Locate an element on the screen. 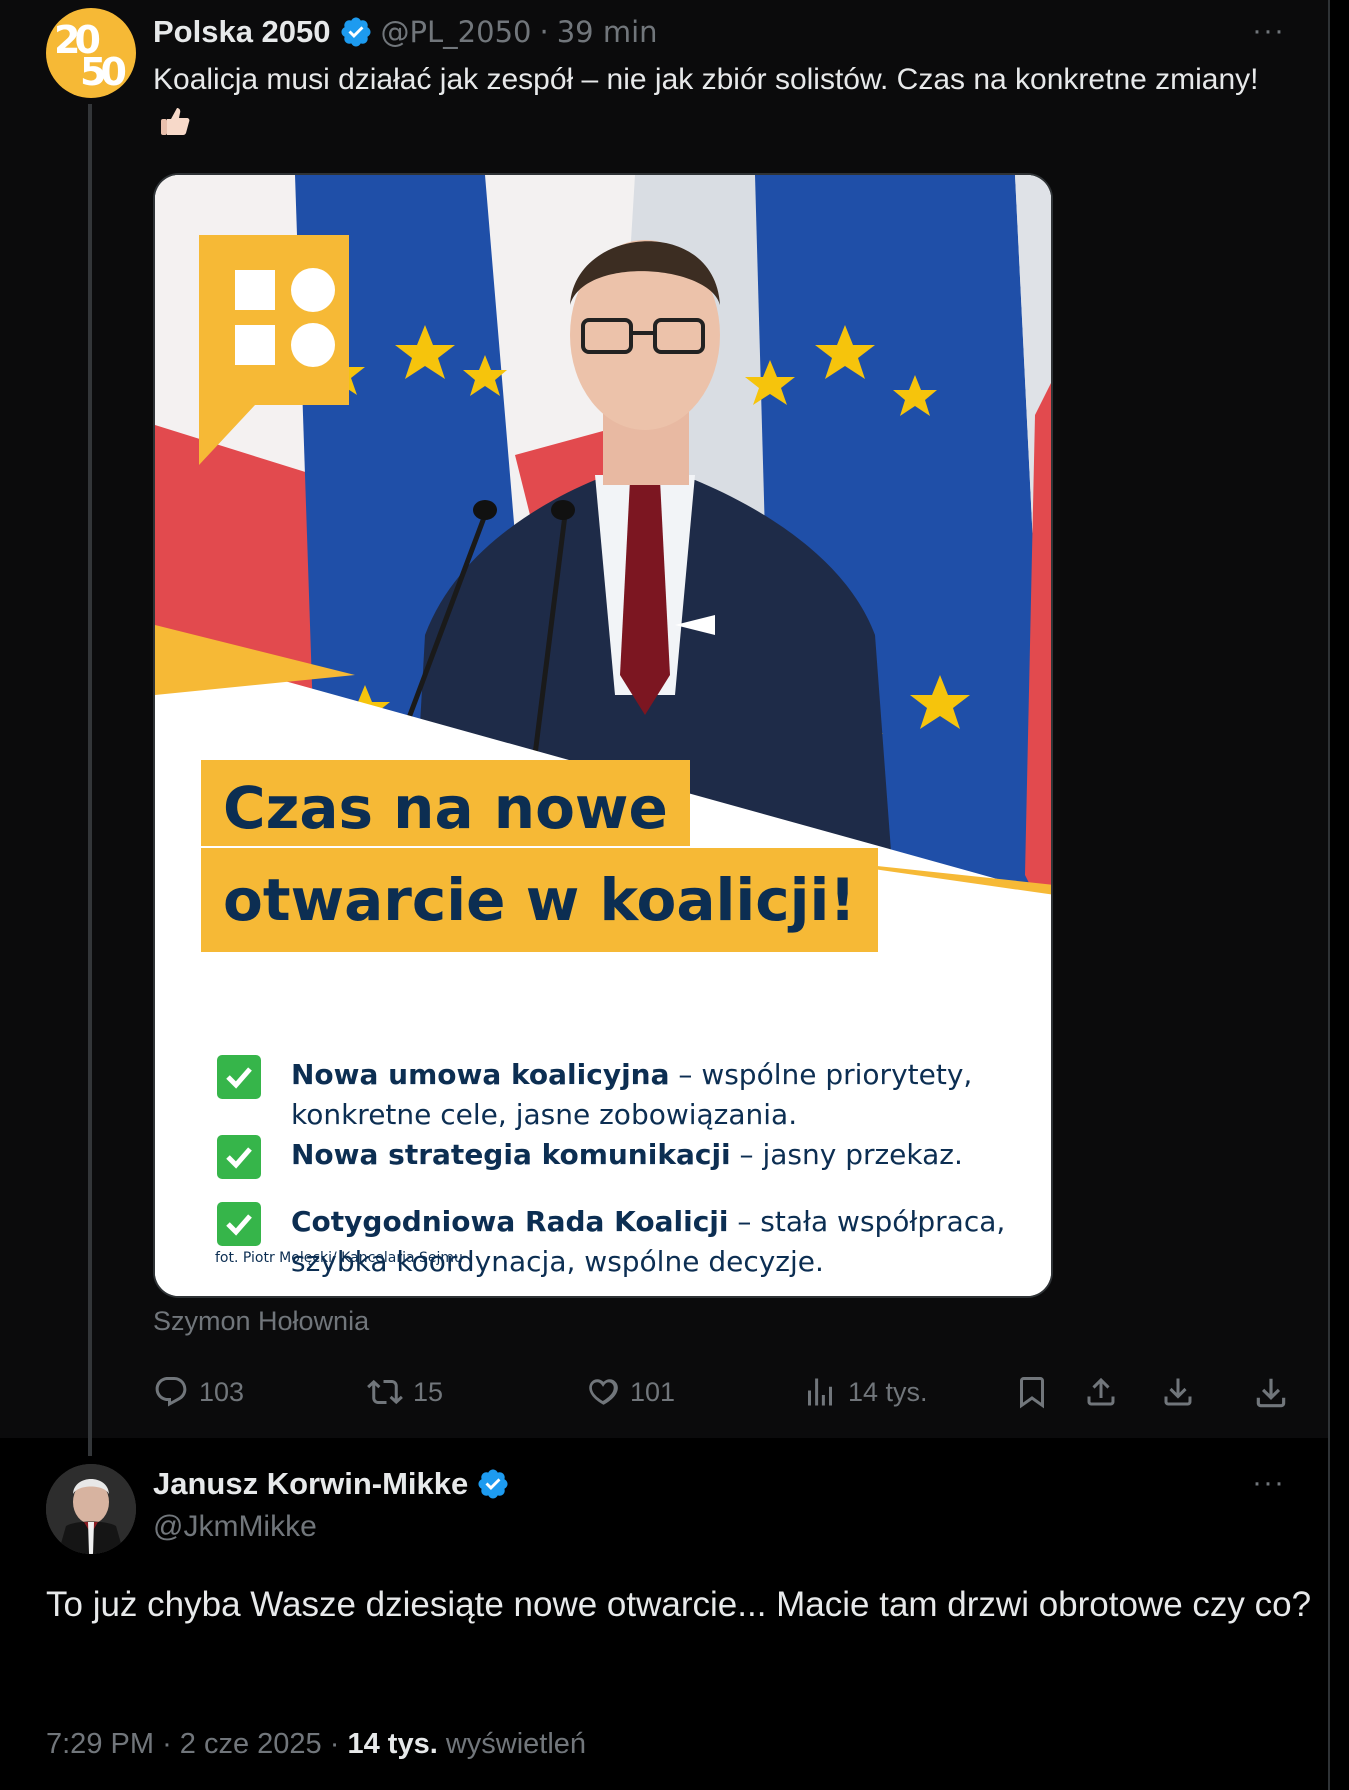 Image resolution: width=1349 pixels, height=1790 pixels. share-button is located at coordinates (1101, 1392).